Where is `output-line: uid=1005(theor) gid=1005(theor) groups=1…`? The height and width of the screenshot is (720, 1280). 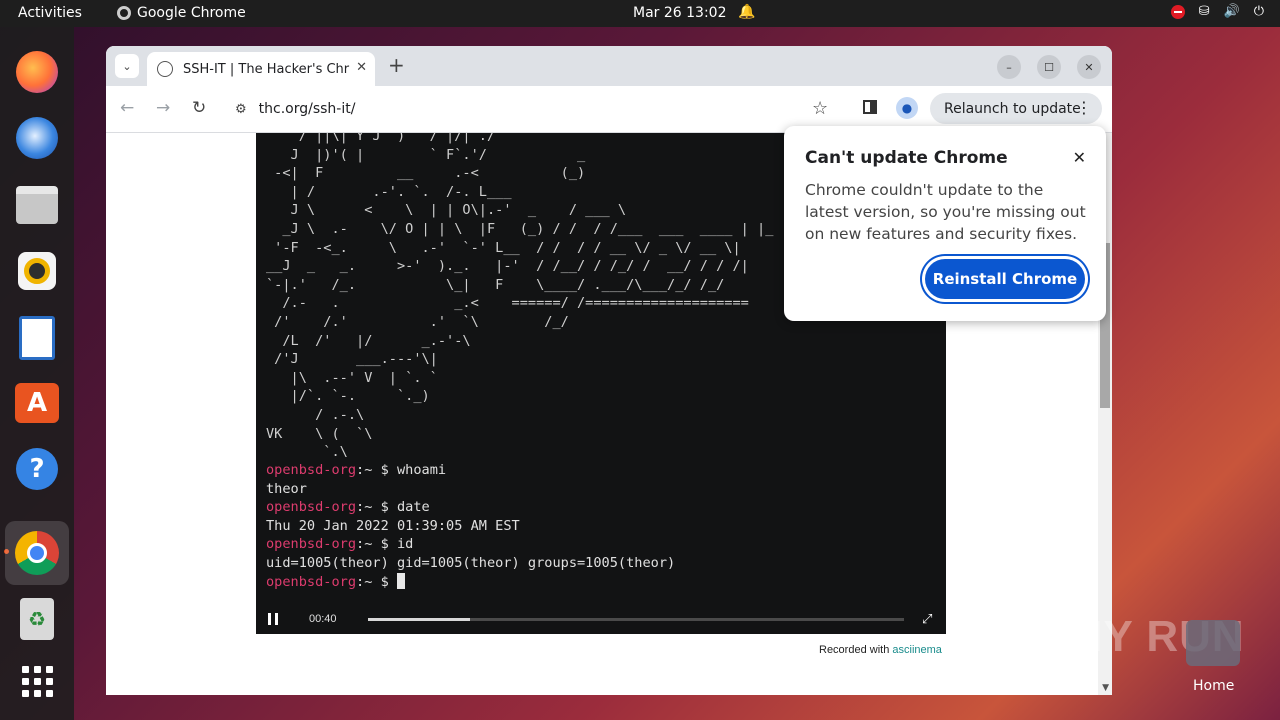
output-line: uid=1005(theor) gid=1005(theor) groups=1… is located at coordinates (471, 562).